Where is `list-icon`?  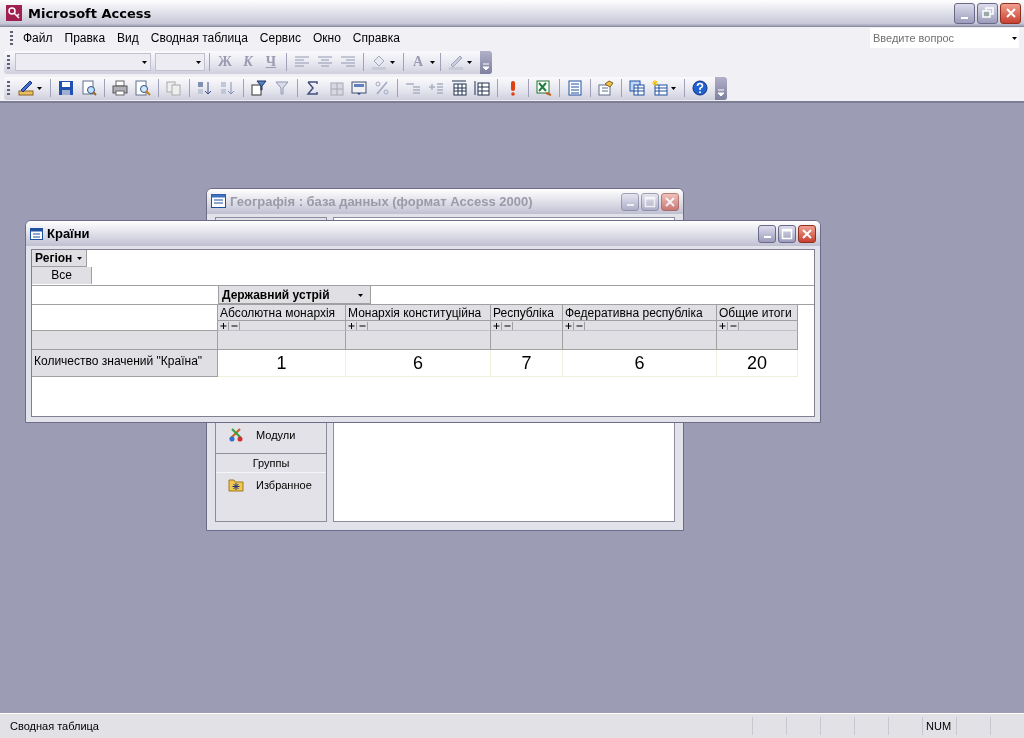 list-icon is located at coordinates (575, 88).